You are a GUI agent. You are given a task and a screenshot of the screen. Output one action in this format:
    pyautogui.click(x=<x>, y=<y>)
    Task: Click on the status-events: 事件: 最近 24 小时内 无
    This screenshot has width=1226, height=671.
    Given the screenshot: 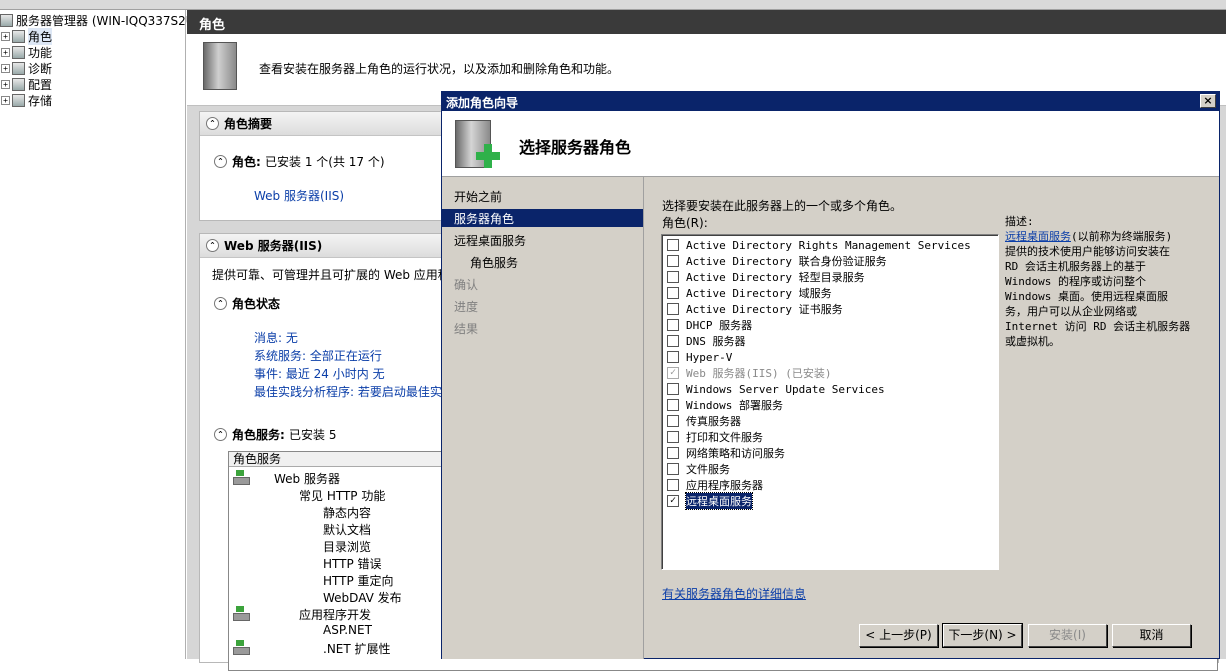 What is the action you would take?
    pyautogui.click(x=319, y=373)
    